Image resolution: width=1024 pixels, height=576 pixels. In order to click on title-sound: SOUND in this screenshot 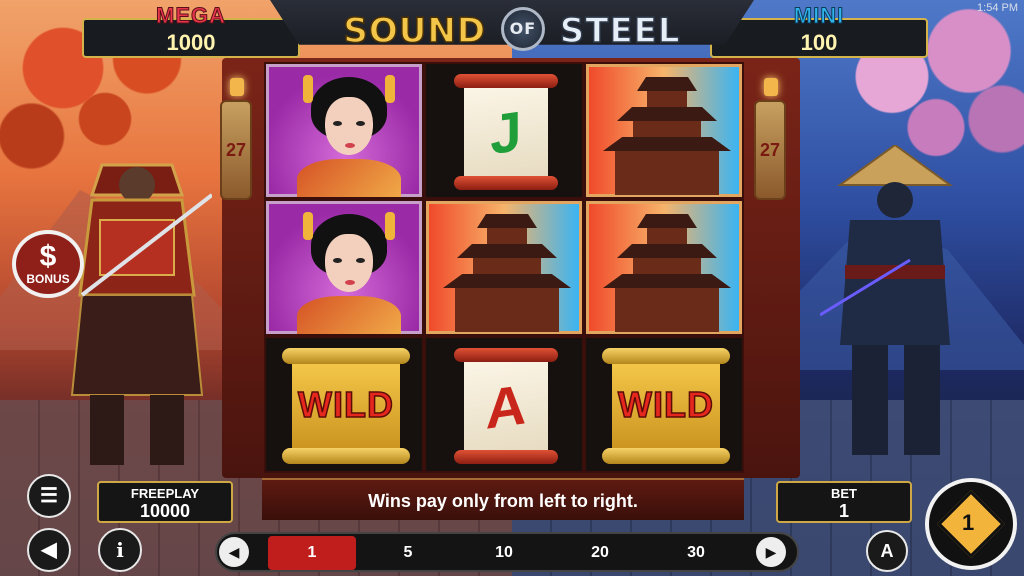, I will do `click(415, 31)`.